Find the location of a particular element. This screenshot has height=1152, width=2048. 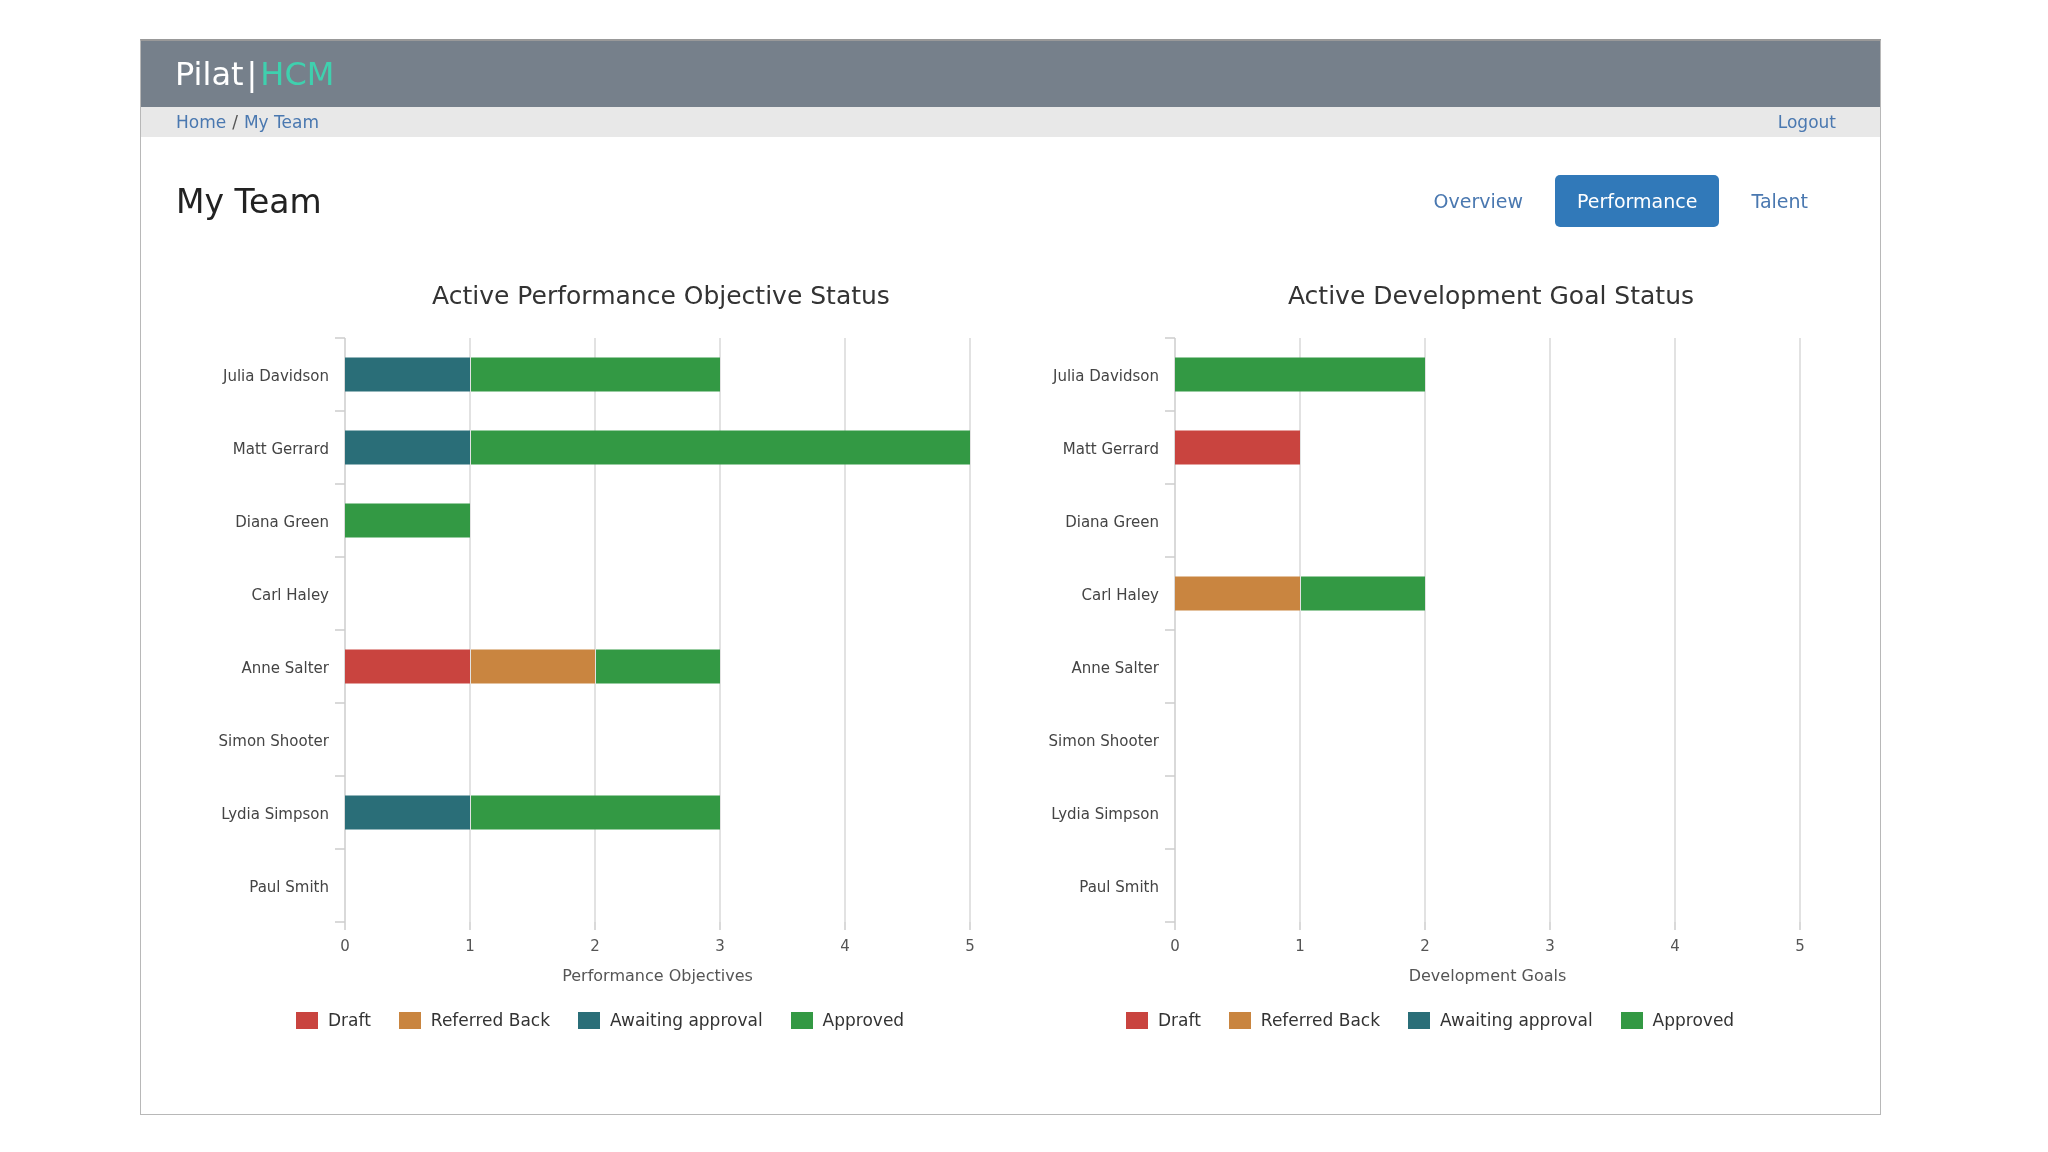

nav-tab: Performance is located at coordinates (1637, 201).